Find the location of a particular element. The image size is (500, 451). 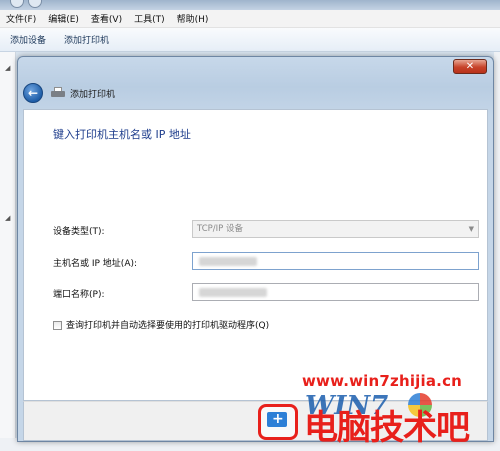

menu-help: 帮助(H) is located at coordinates (193, 18).